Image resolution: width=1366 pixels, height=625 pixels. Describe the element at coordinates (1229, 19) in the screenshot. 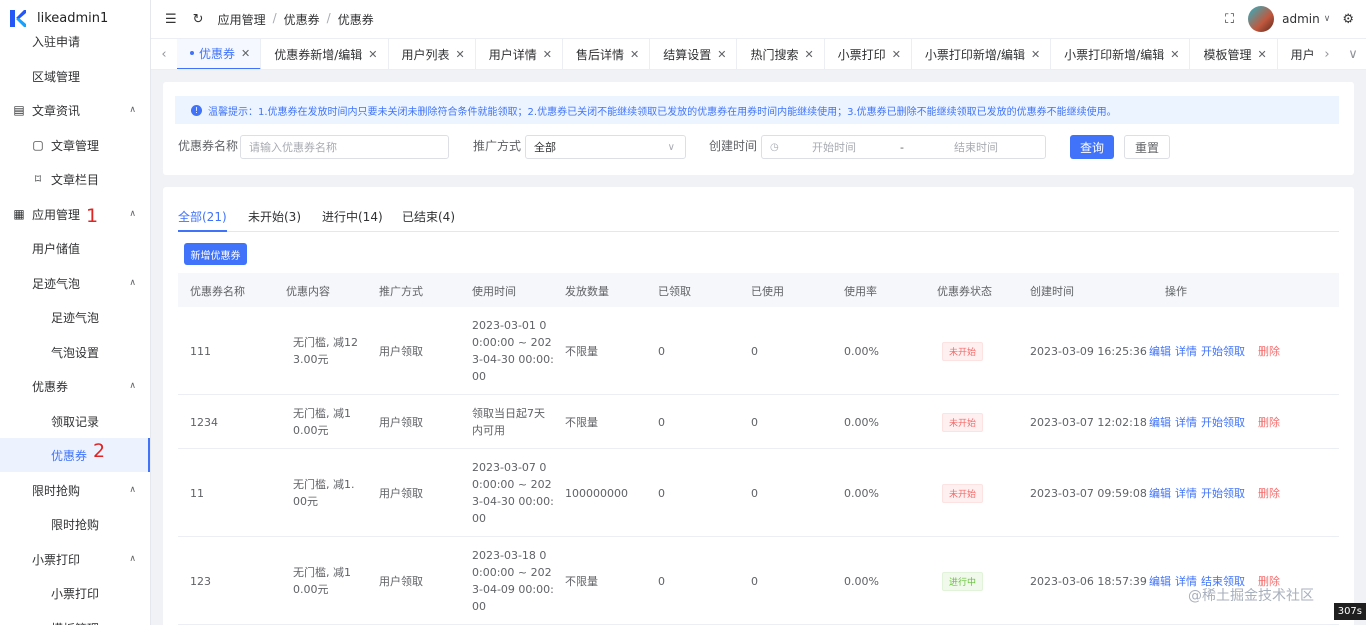

I see `fullscreen-icon: ⛶` at that location.